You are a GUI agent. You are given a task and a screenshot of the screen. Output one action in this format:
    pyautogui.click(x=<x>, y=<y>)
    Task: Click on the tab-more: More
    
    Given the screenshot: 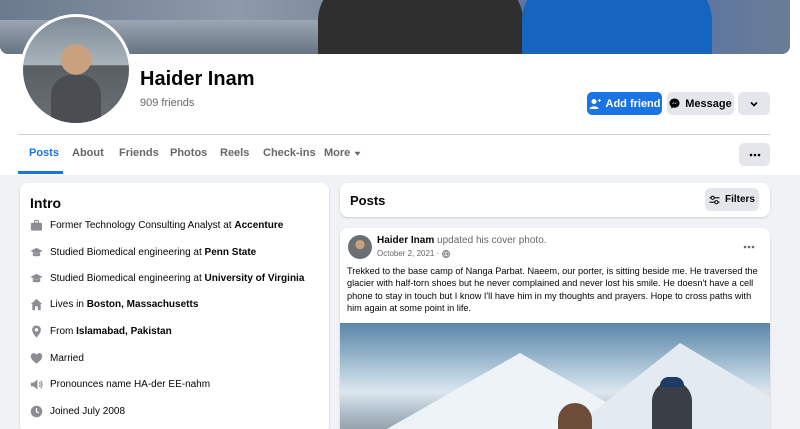 What is the action you would take?
    pyautogui.click(x=342, y=153)
    